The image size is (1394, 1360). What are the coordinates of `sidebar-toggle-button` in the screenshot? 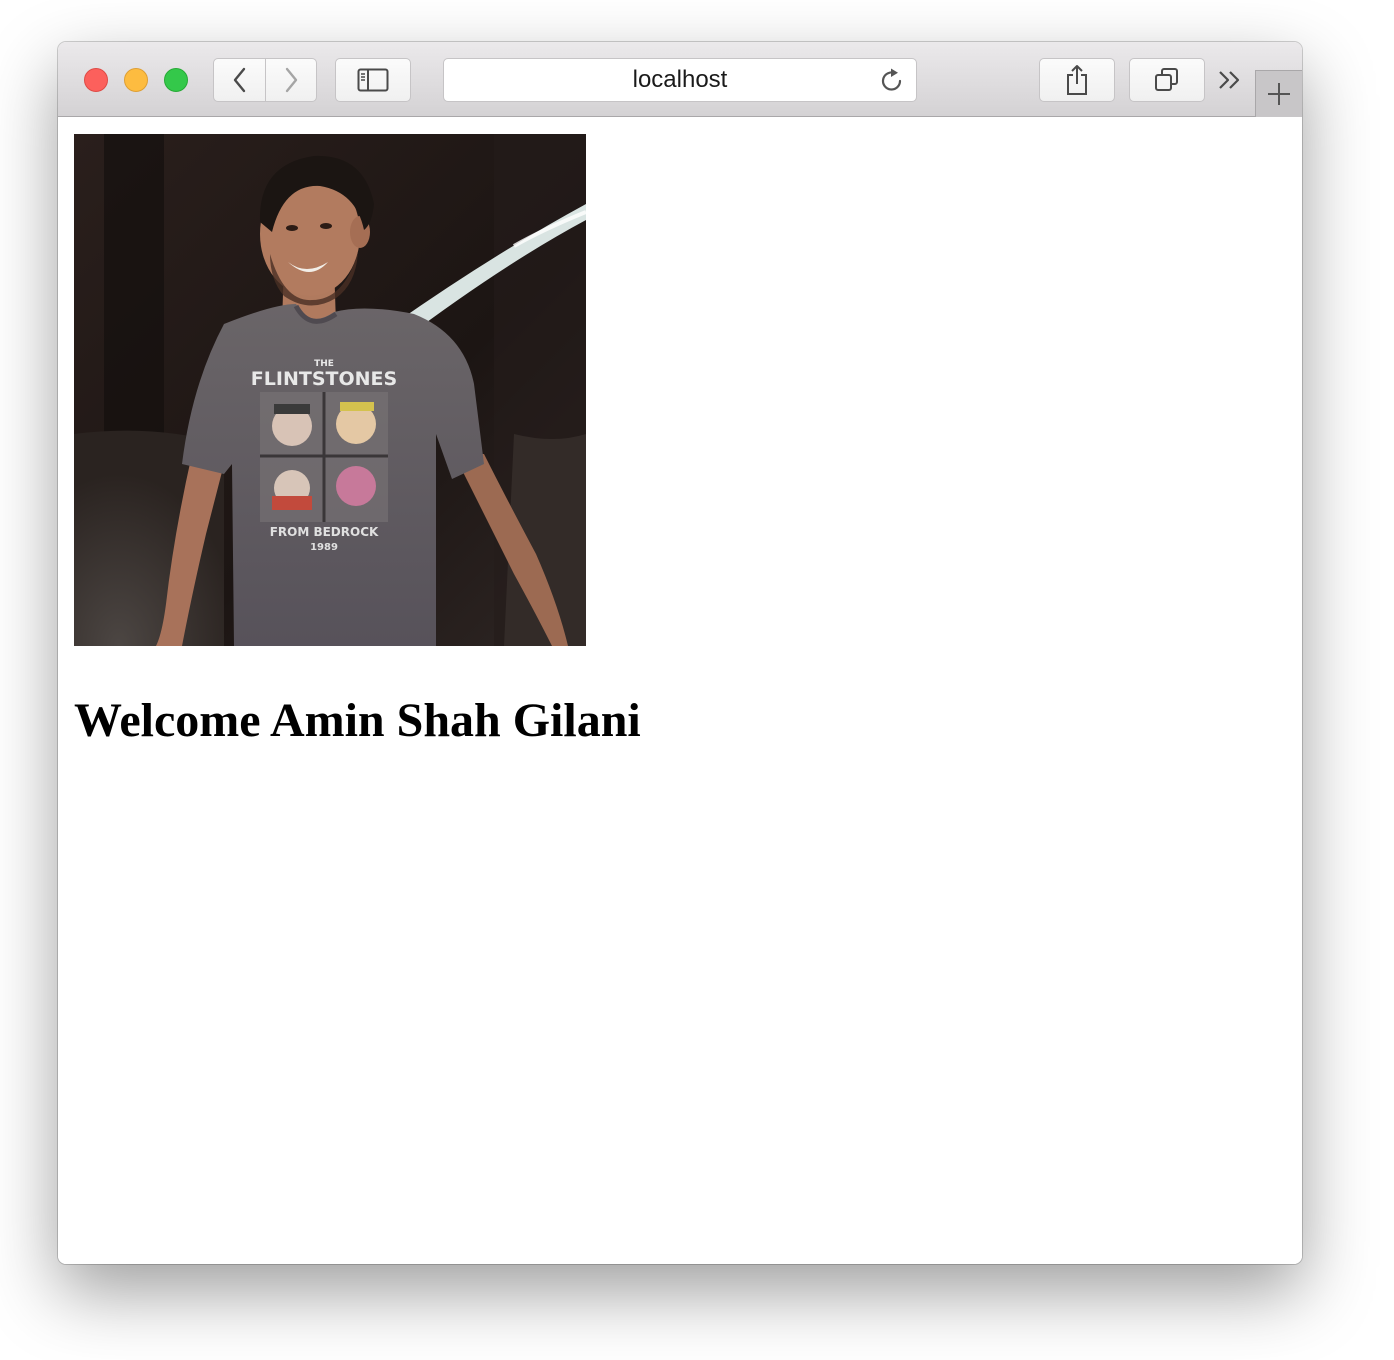 It's located at (373, 80).